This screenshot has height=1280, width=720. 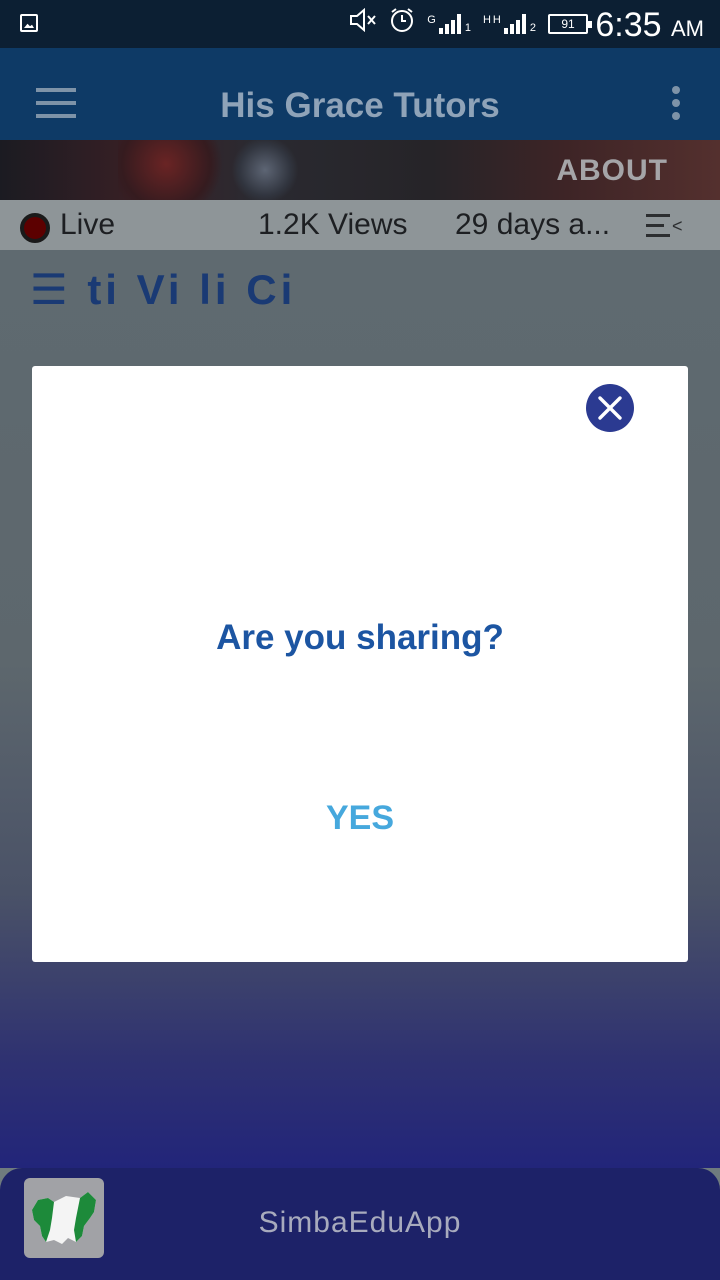 I want to click on dialog-question: Are you sharing?, so click(x=360, y=637).